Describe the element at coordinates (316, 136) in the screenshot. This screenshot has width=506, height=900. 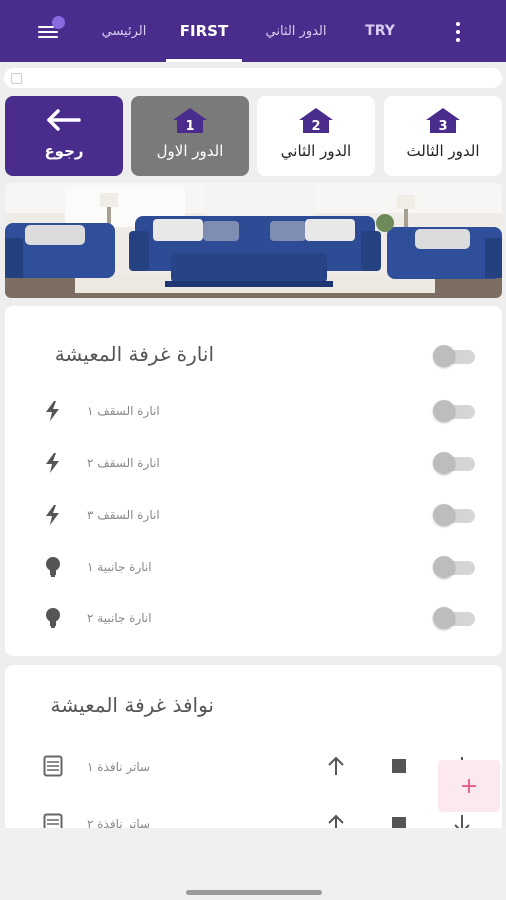
I see `floor-second-button: 2 الدور الثاني` at that location.